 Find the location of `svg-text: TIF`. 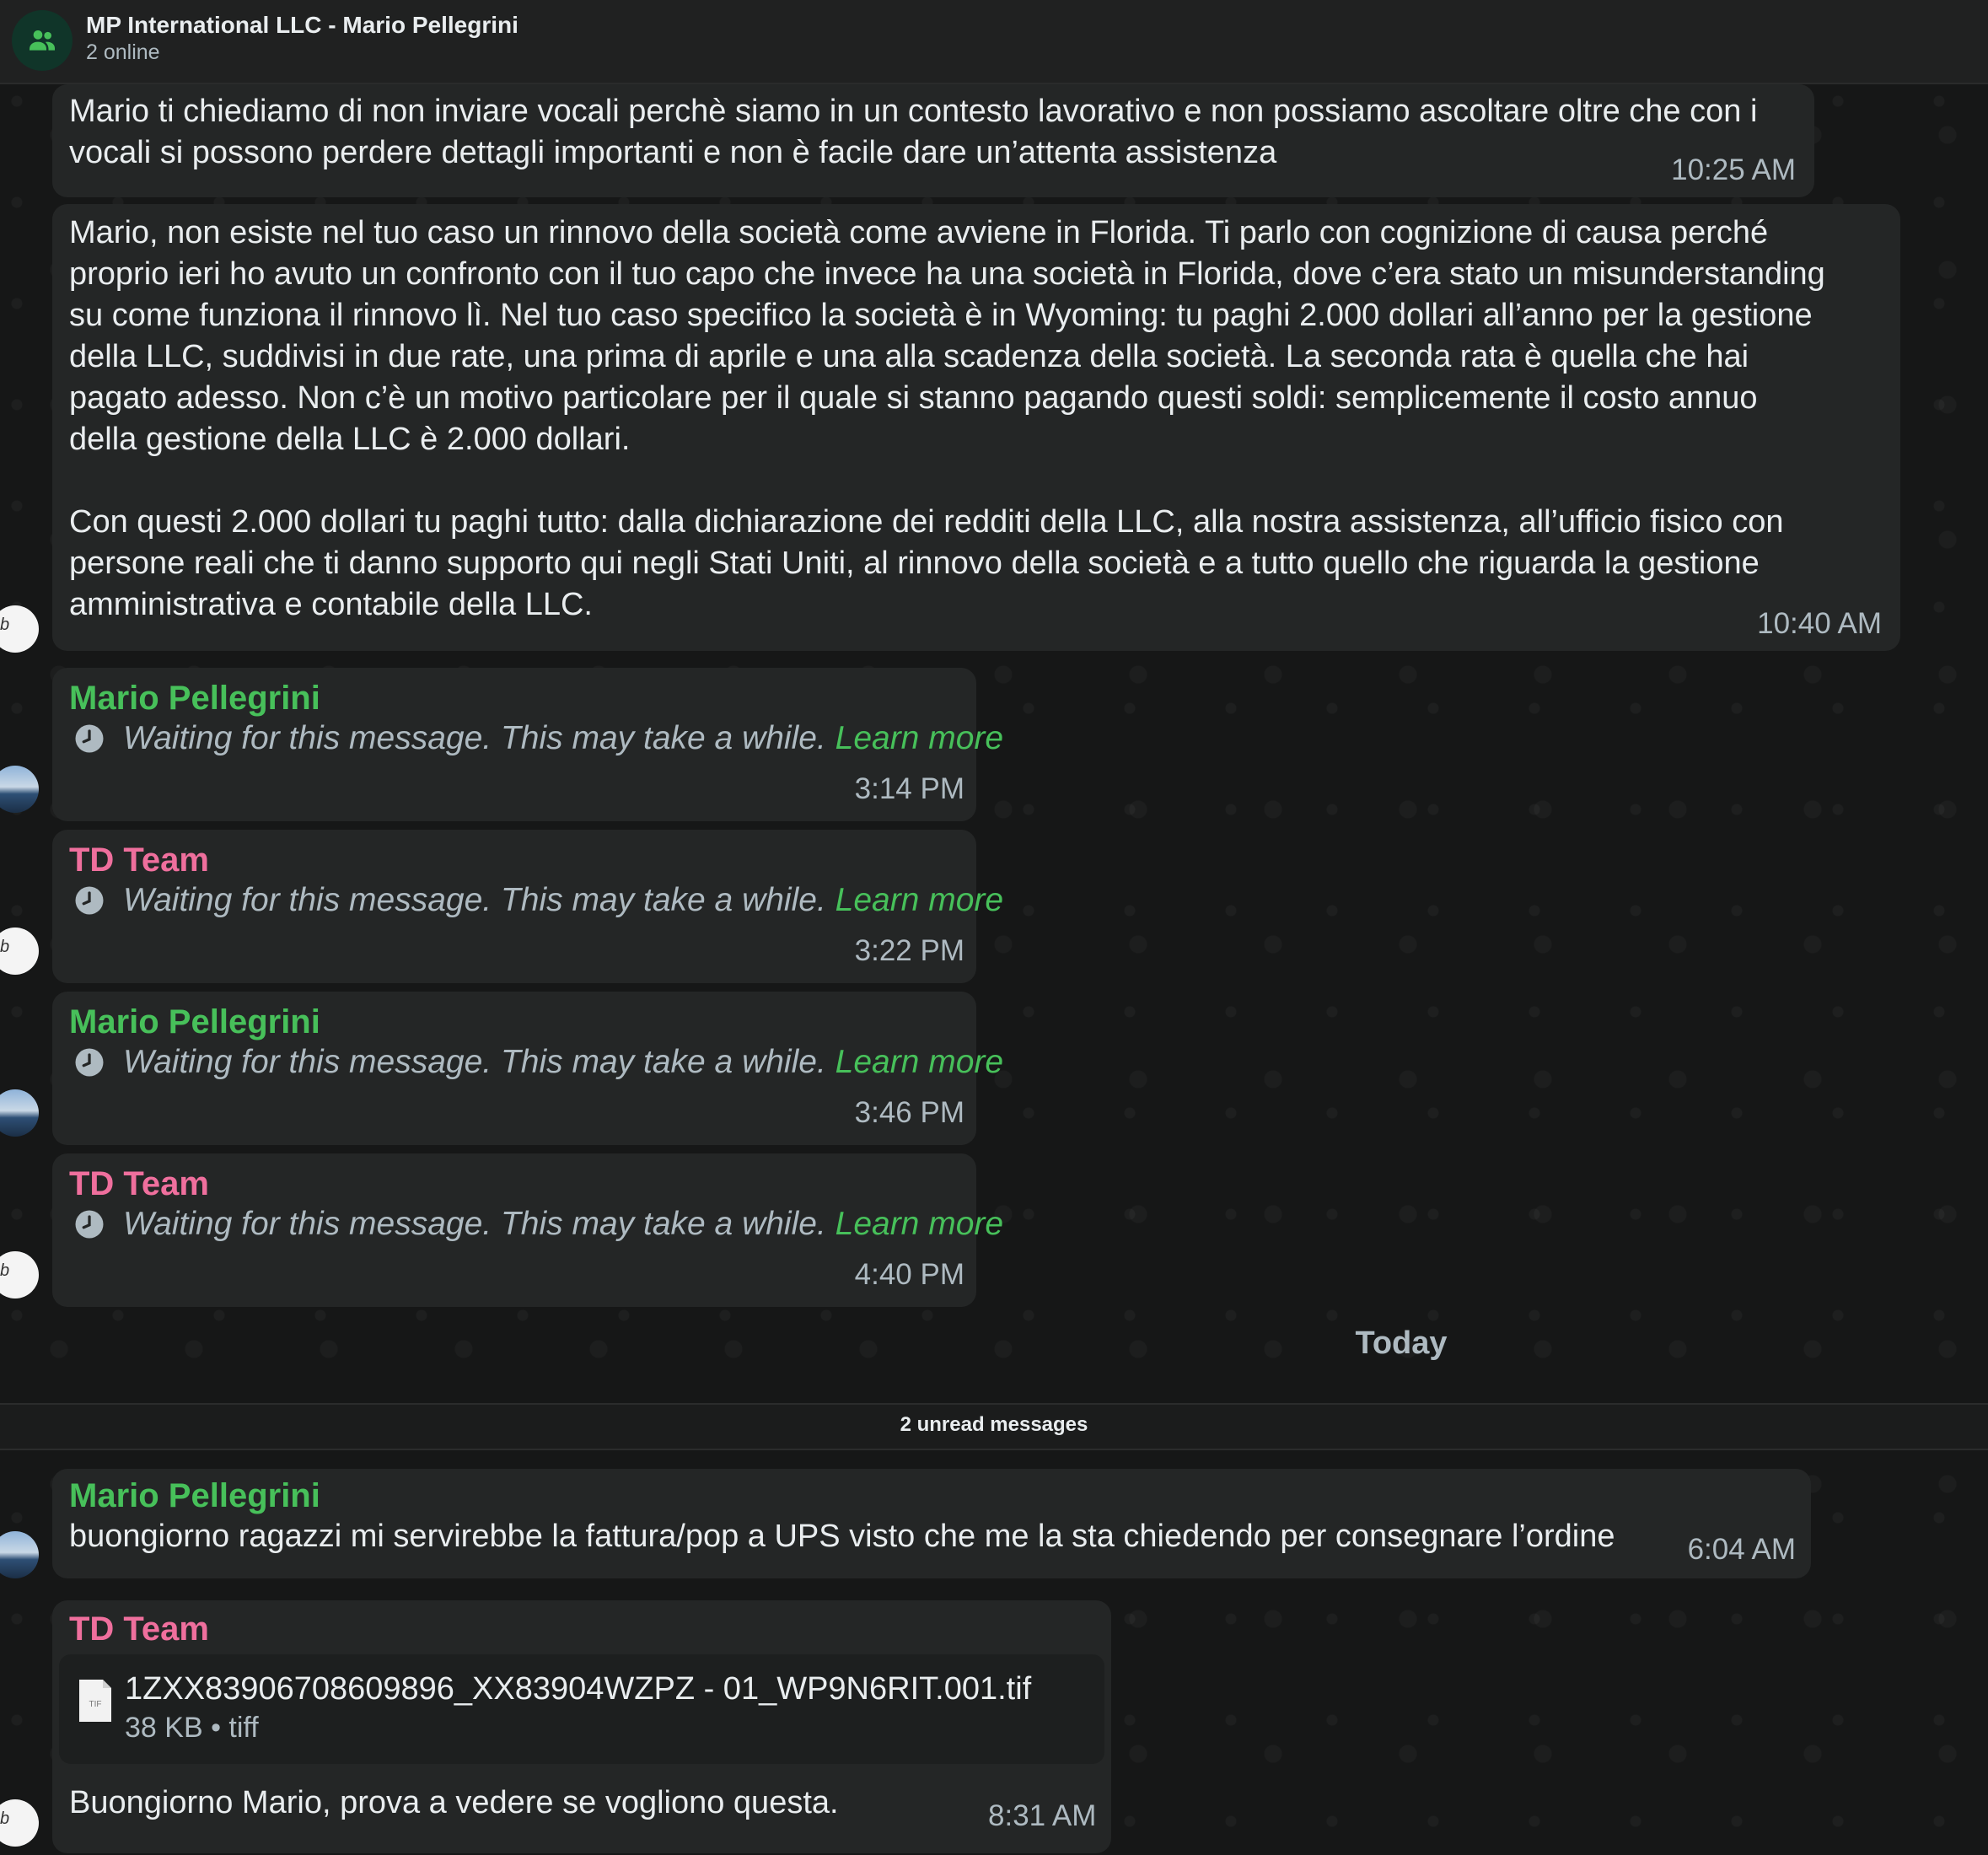

svg-text: TIF is located at coordinates (95, 1704).